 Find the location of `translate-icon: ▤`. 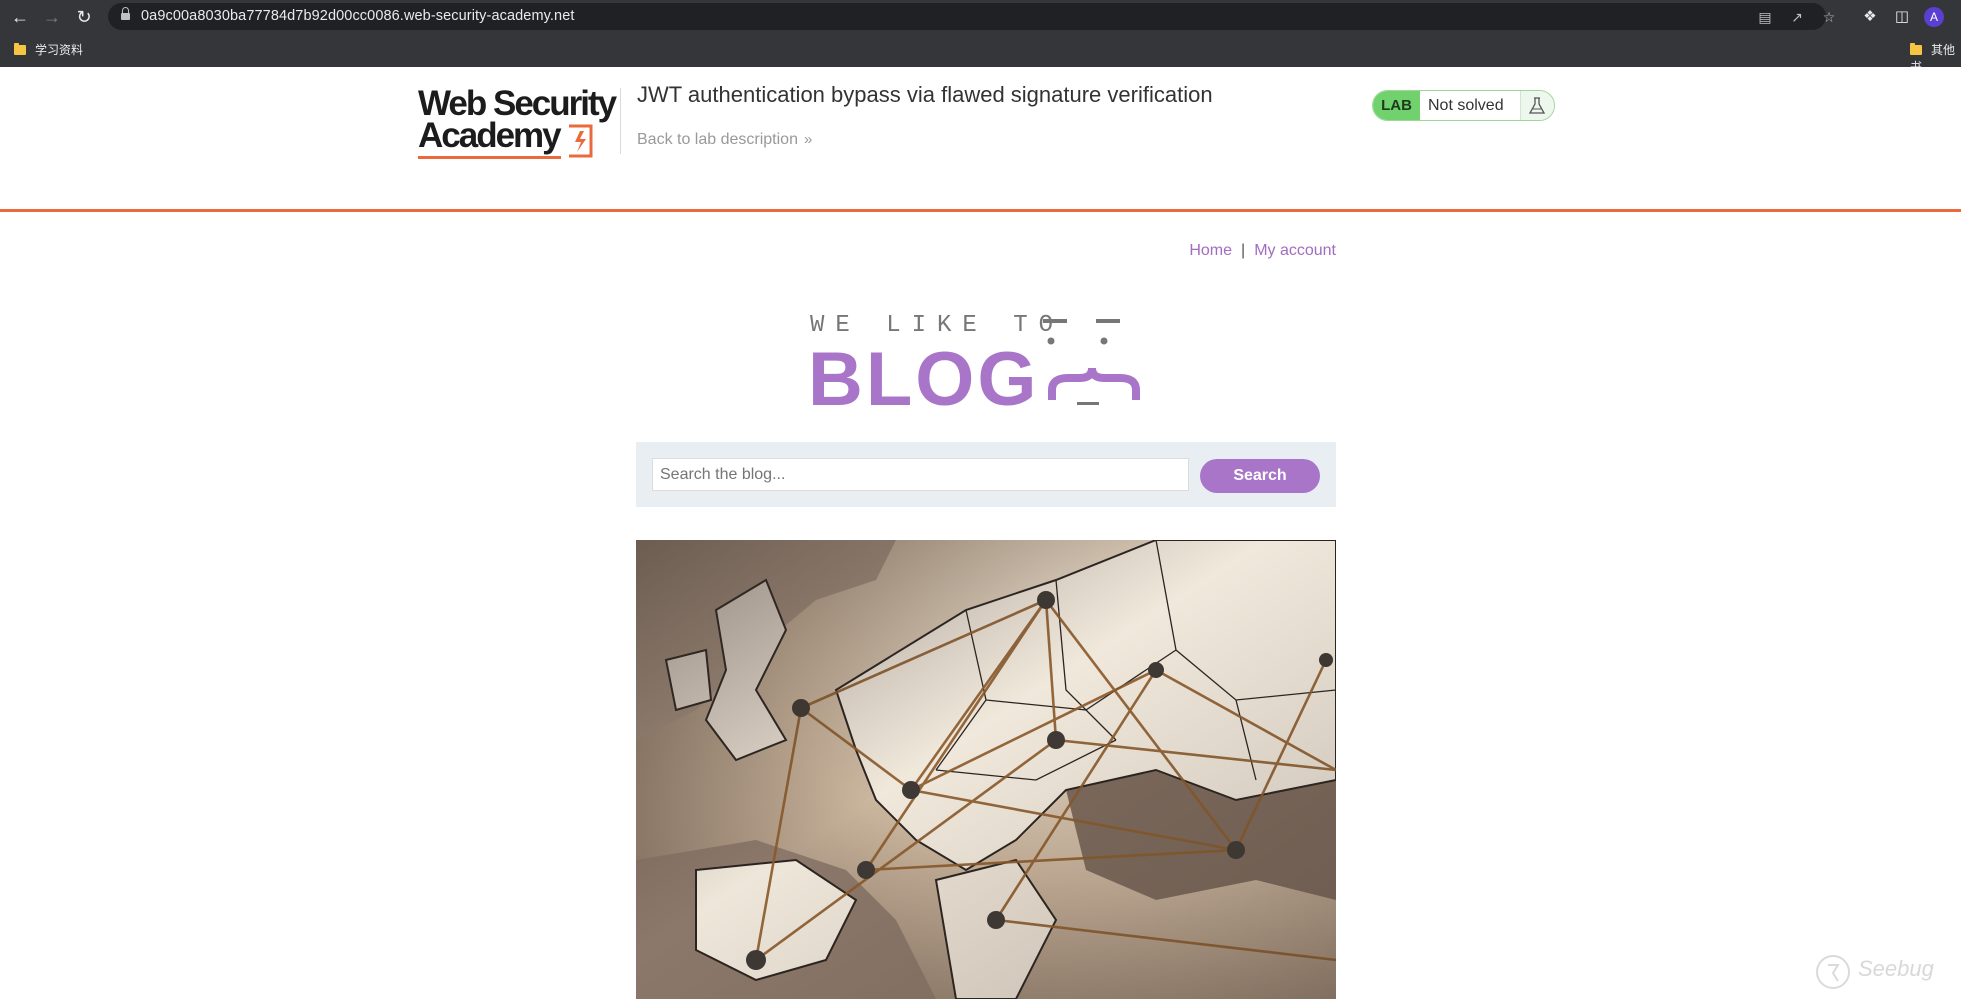

translate-icon: ▤ is located at coordinates (1765, 17).